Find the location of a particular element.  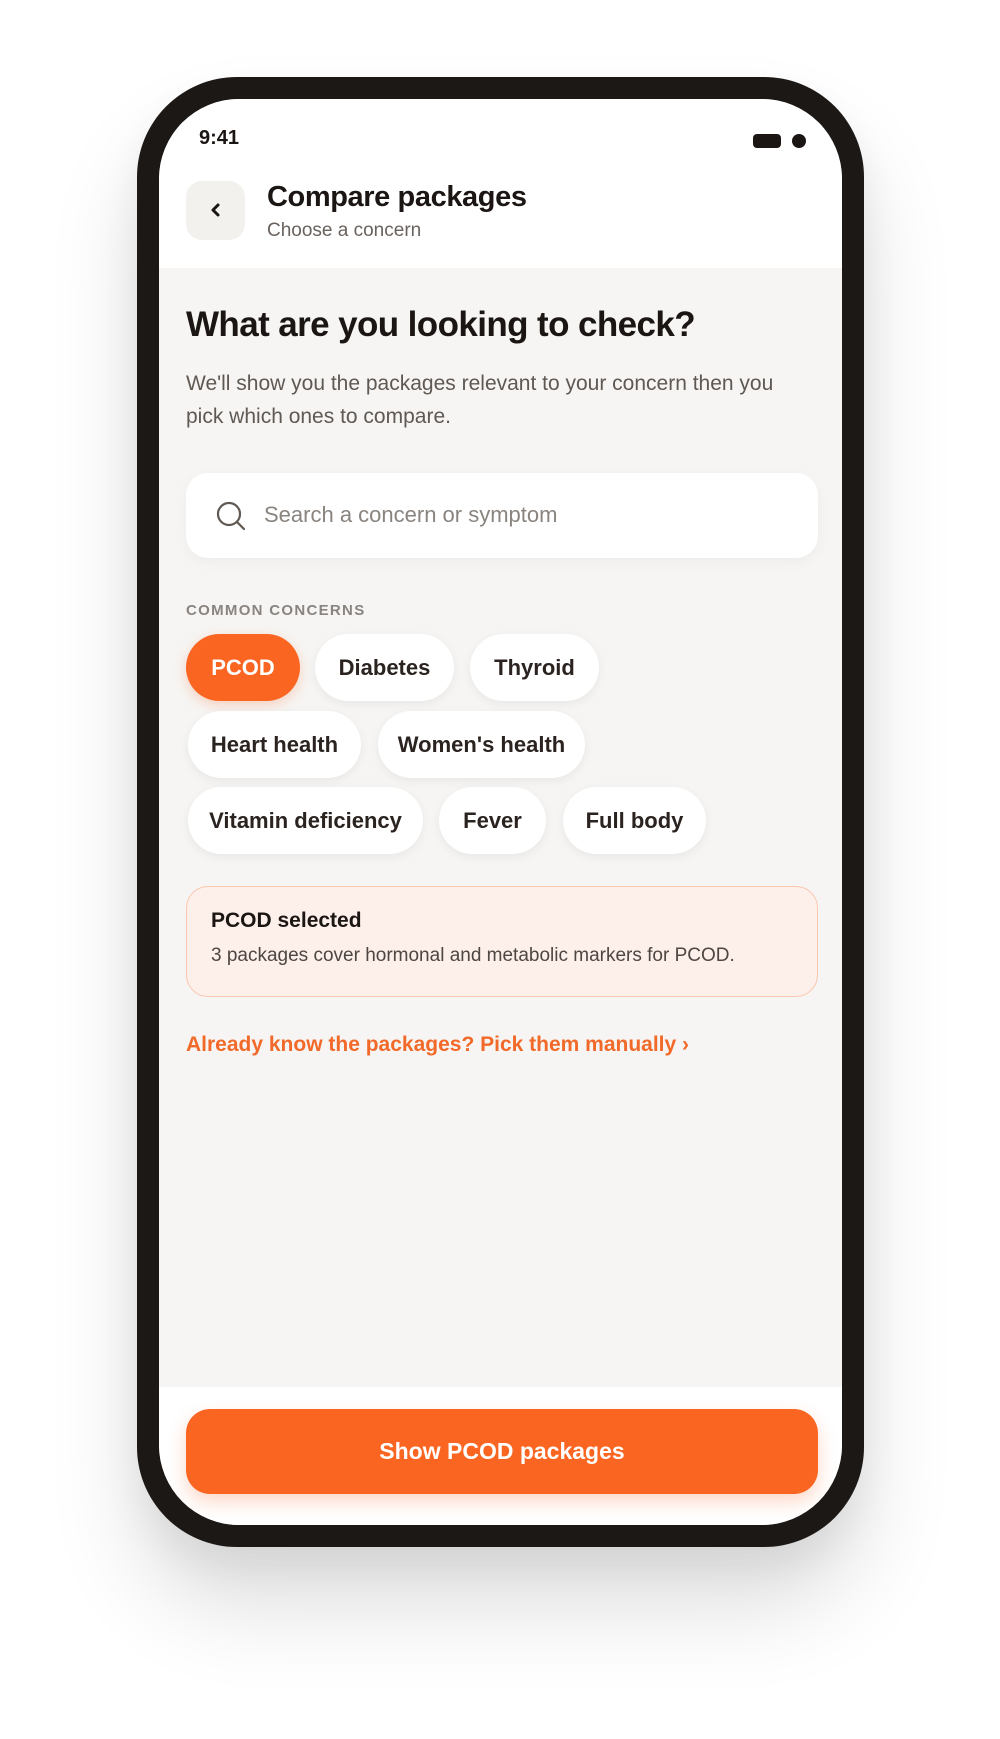

page-subtitle: Choose a concern is located at coordinates (344, 230).